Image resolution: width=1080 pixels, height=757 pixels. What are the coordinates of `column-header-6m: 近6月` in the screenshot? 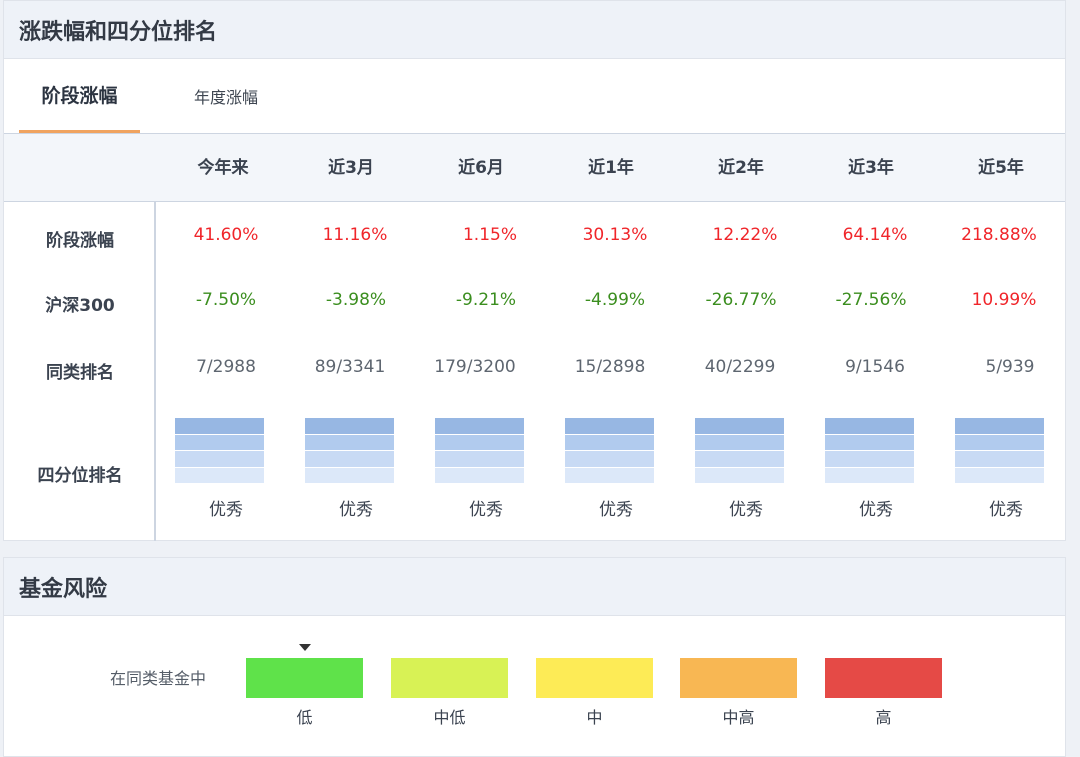 It's located at (481, 168).